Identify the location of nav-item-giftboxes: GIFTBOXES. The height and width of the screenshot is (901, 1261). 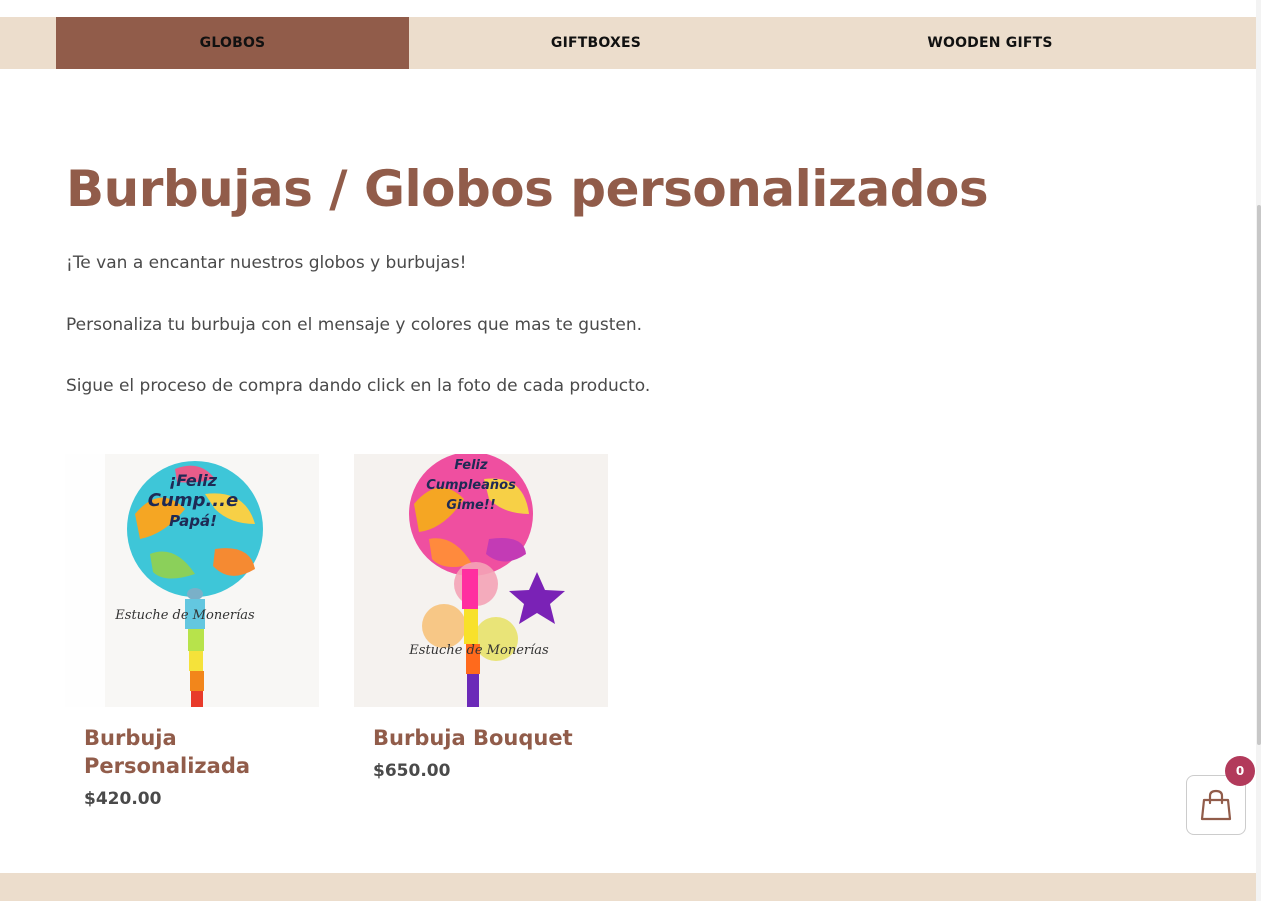
(596, 43).